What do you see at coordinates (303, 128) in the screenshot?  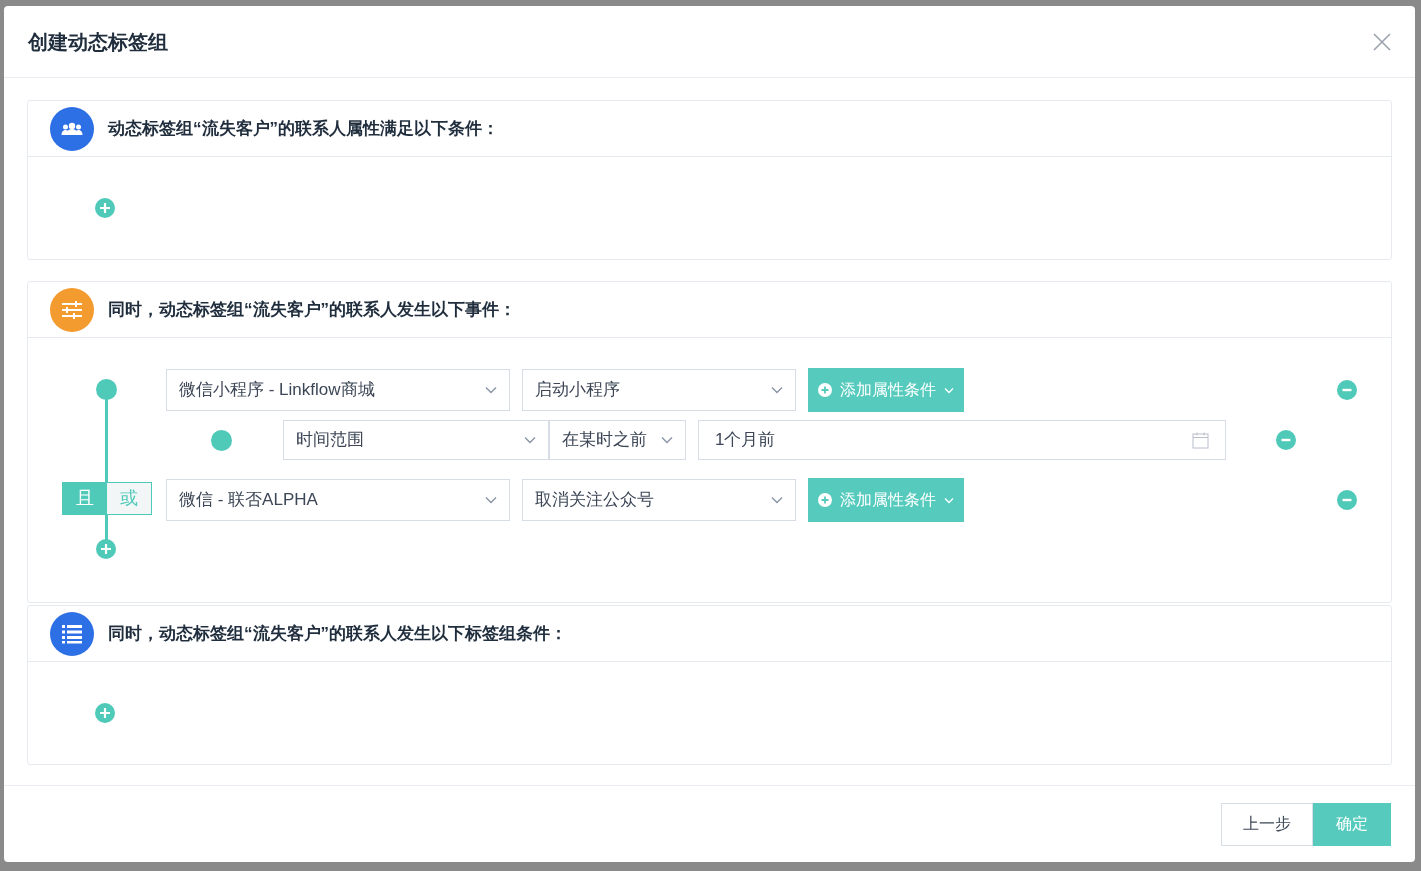 I see `section-title: 动态标签组“流失客户”的联系人属性满足以下条件：` at bounding box center [303, 128].